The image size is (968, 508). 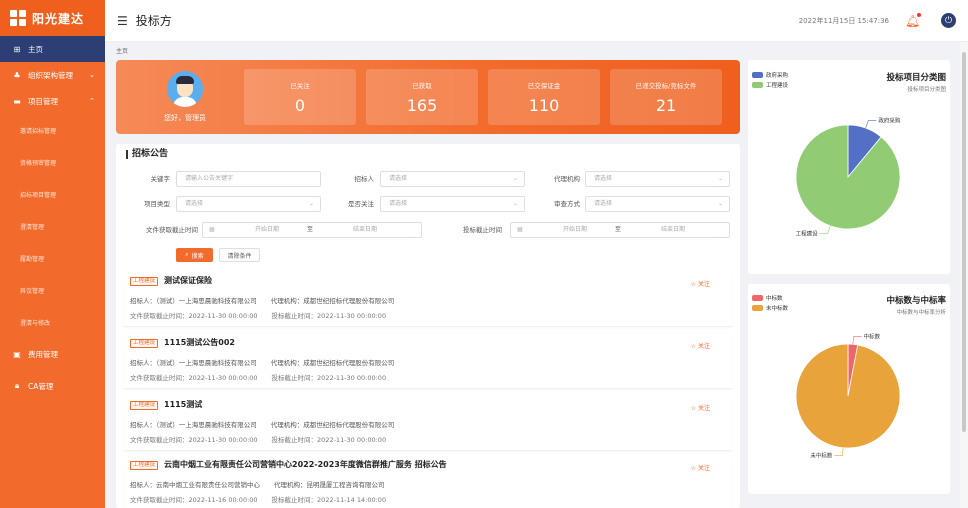 What do you see at coordinates (544, 97) in the screenshot?
I see `stat-deposit: 已交保证金 110` at bounding box center [544, 97].